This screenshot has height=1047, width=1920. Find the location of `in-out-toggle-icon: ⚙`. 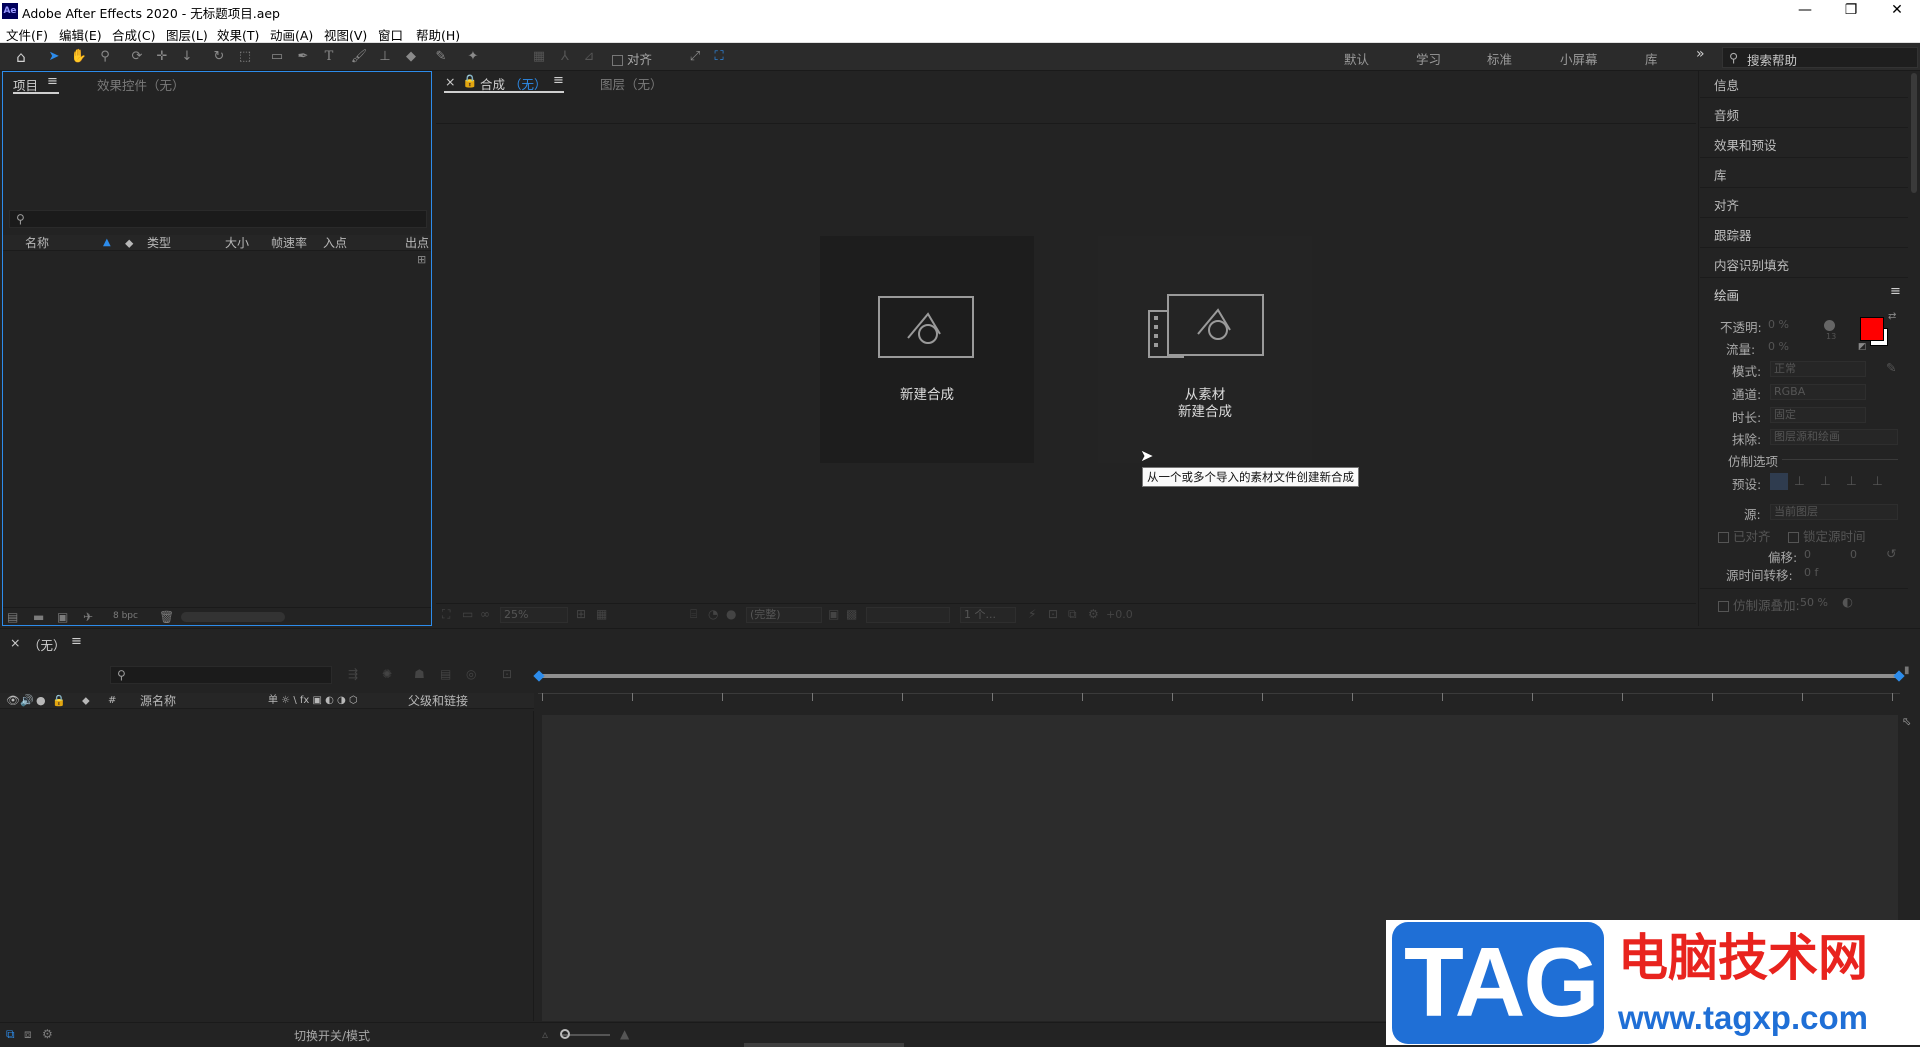

in-out-toggle-icon: ⚙ is located at coordinates (47, 1034).